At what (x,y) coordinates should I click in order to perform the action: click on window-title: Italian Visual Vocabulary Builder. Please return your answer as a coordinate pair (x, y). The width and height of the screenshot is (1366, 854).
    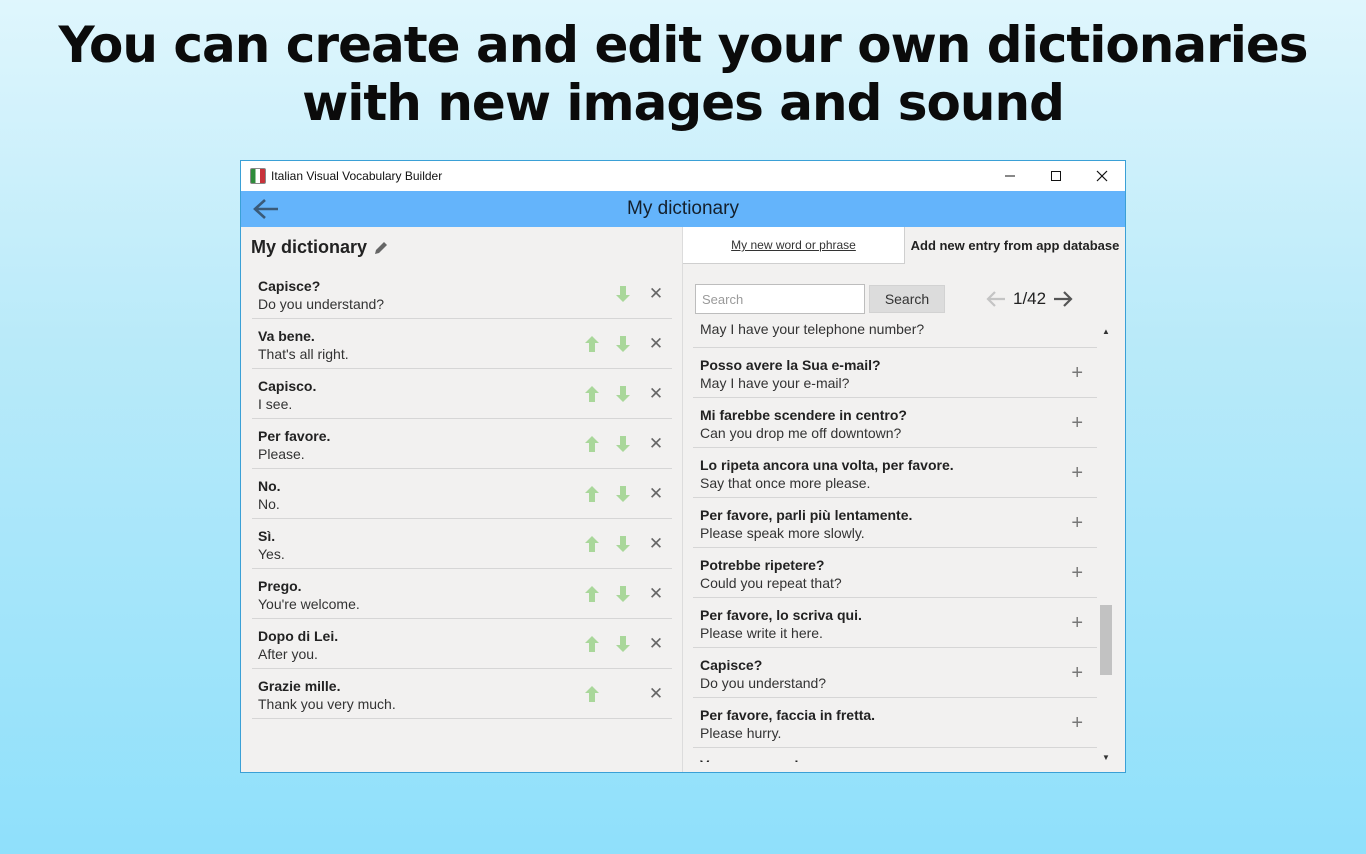
    Looking at the image, I should click on (357, 176).